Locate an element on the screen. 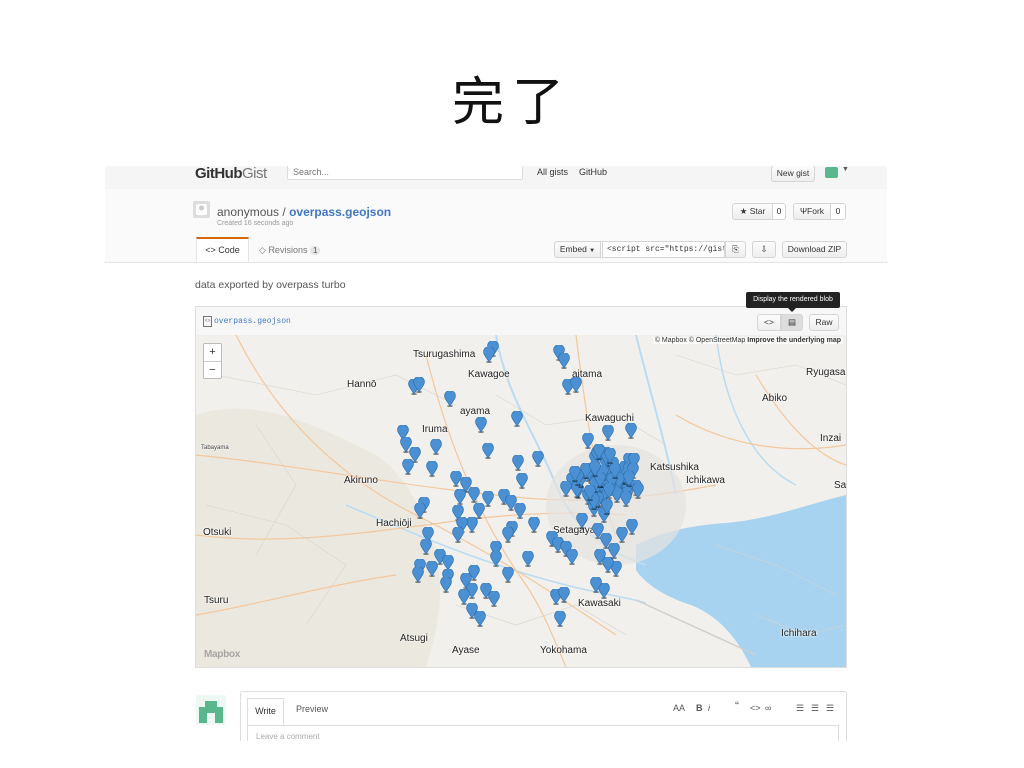 Image resolution: width=1024 pixels, height=768 pixels. text-size-icon: AA is located at coordinates (679, 708).